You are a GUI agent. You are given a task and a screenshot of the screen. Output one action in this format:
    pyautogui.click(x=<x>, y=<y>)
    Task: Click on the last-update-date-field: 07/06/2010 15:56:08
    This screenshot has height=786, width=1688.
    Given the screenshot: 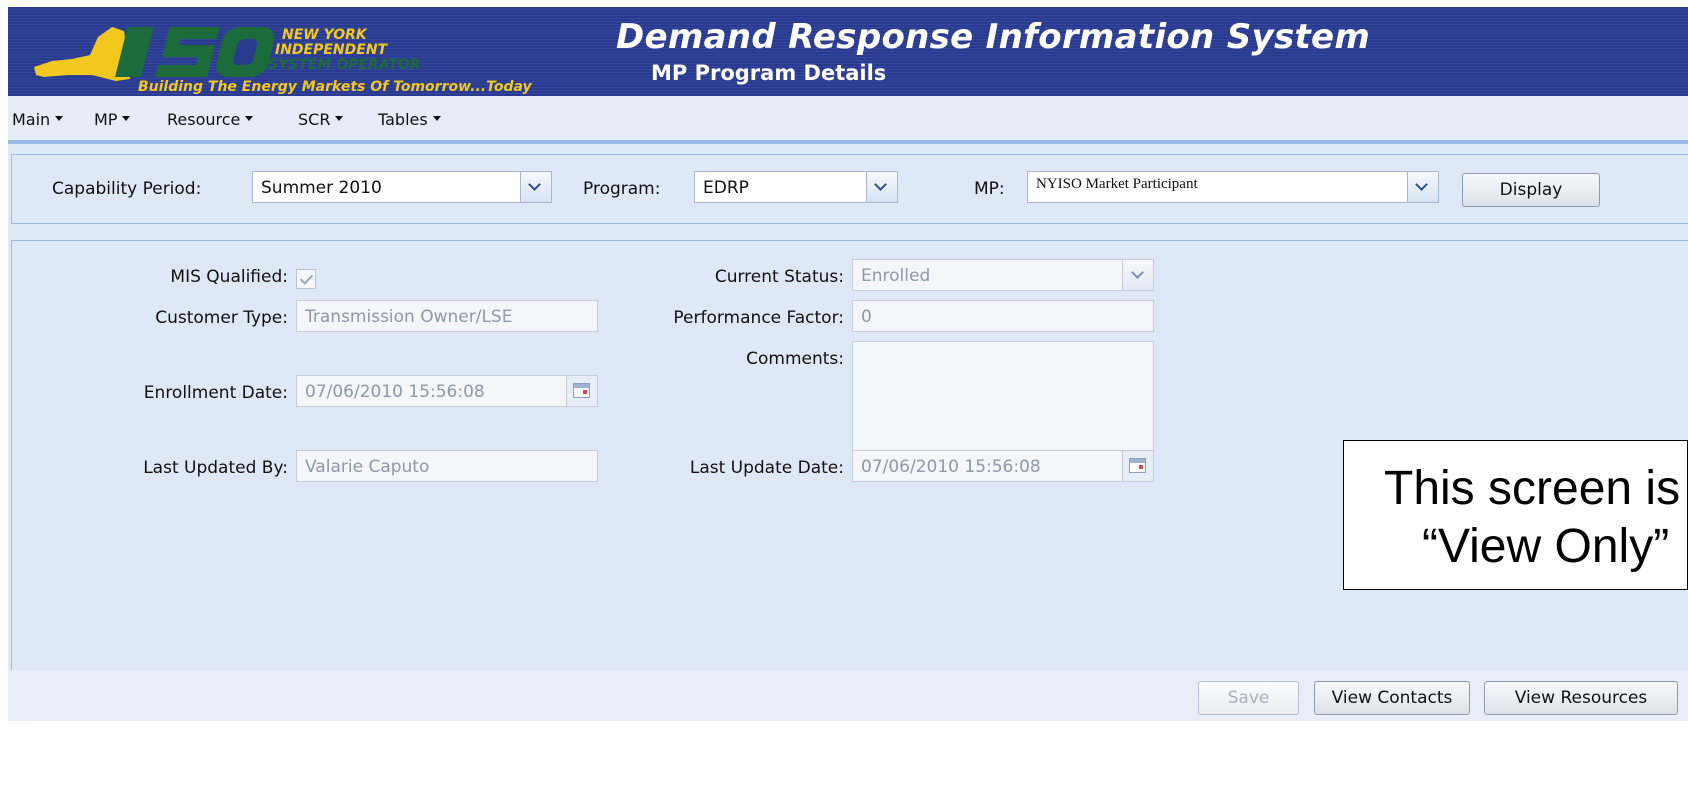 What is the action you would take?
    pyautogui.click(x=1003, y=466)
    